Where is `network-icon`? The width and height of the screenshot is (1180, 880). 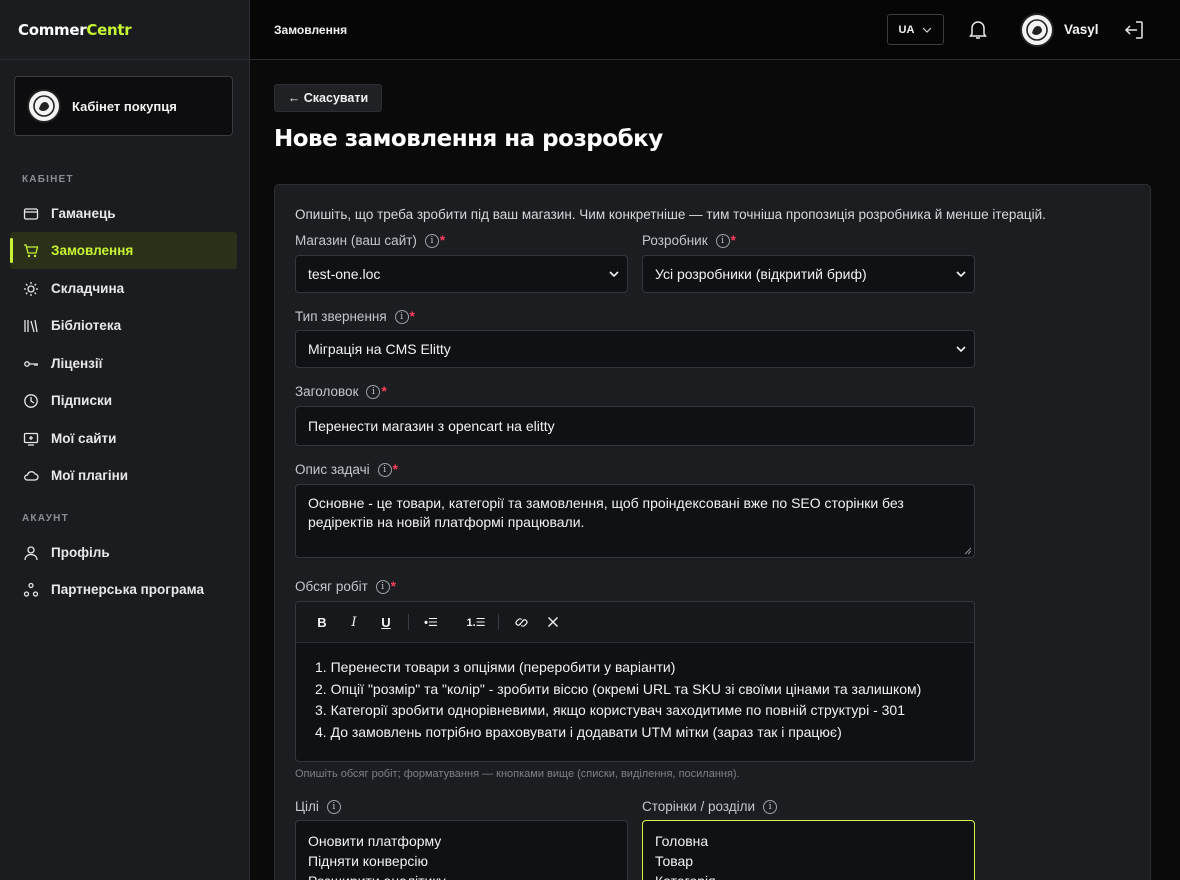
network-icon is located at coordinates (31, 589).